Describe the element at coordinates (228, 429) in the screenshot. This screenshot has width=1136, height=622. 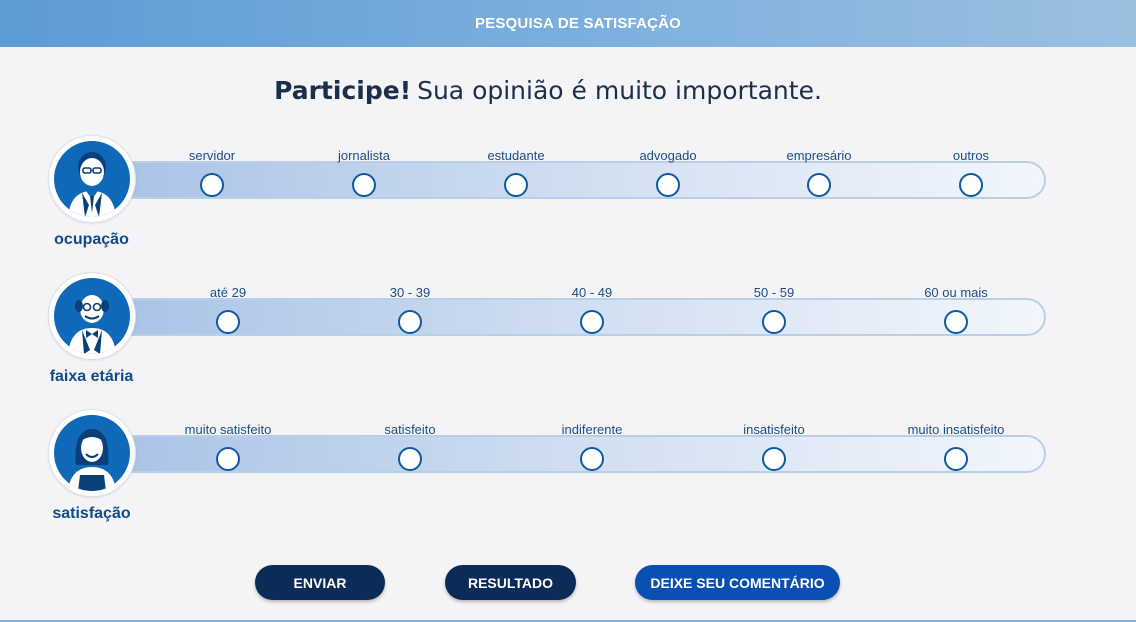
I see `option-label-muito-satisfeito: muito satisfeito` at that location.